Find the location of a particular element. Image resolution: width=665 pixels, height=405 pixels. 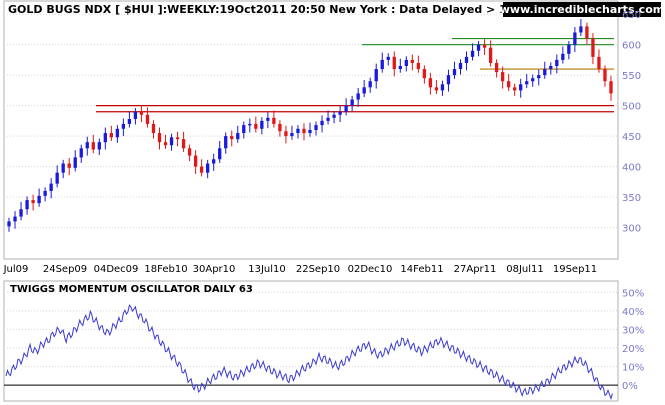

x-tick-label: 13Jul10 is located at coordinates (267, 269).